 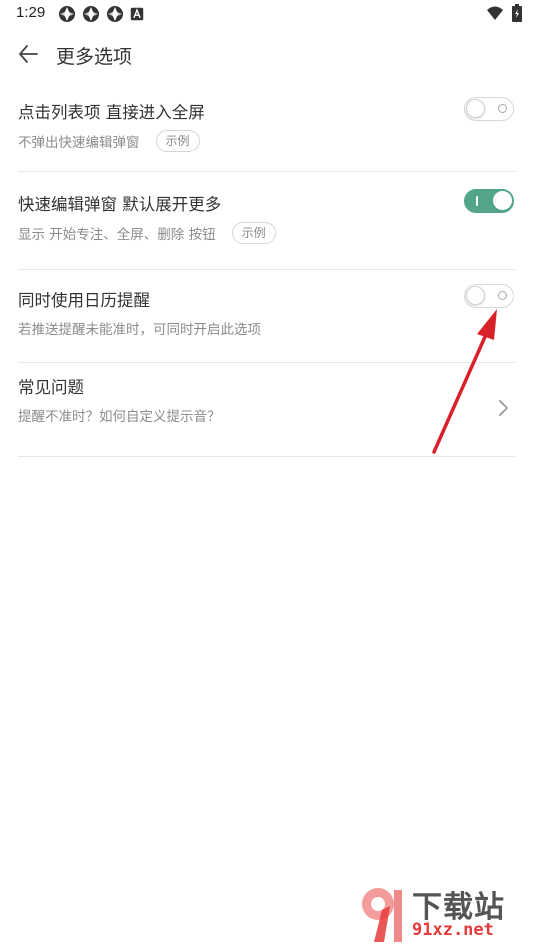 What do you see at coordinates (31, 12) in the screenshot?
I see `status-time: 1:29` at bounding box center [31, 12].